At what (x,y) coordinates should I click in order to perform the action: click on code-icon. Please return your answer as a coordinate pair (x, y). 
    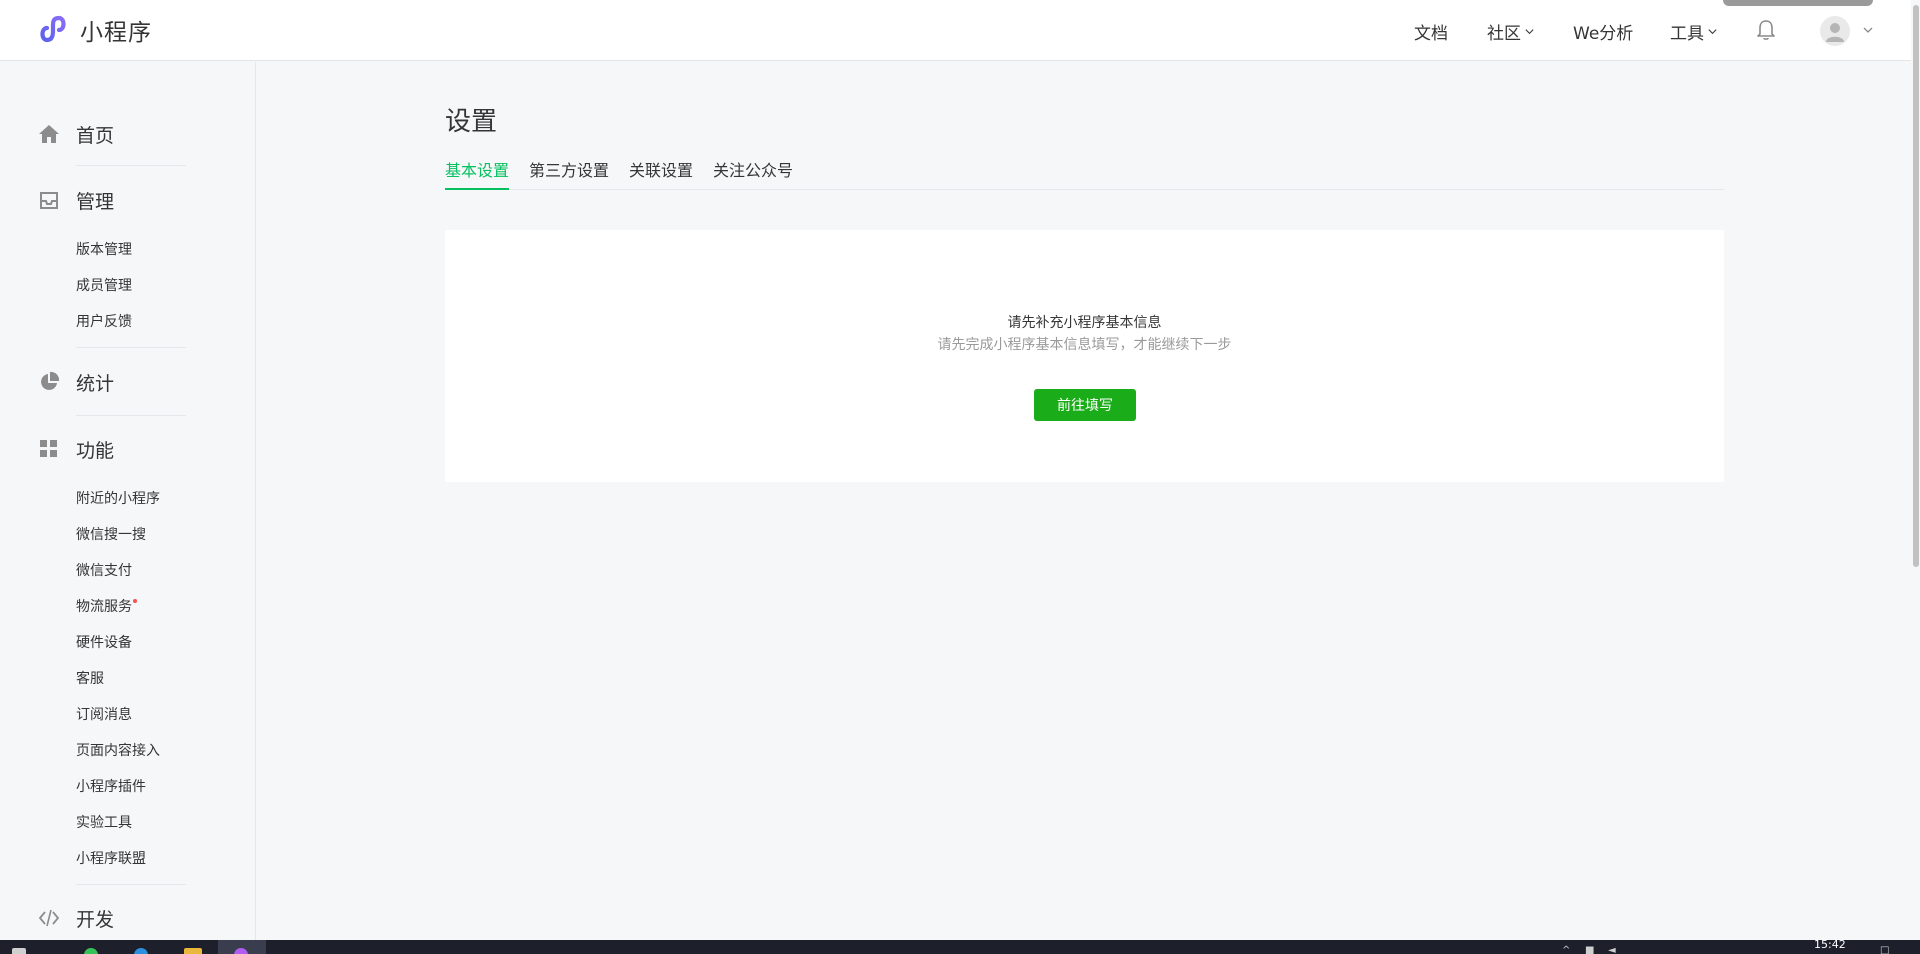
    Looking at the image, I should click on (49, 918).